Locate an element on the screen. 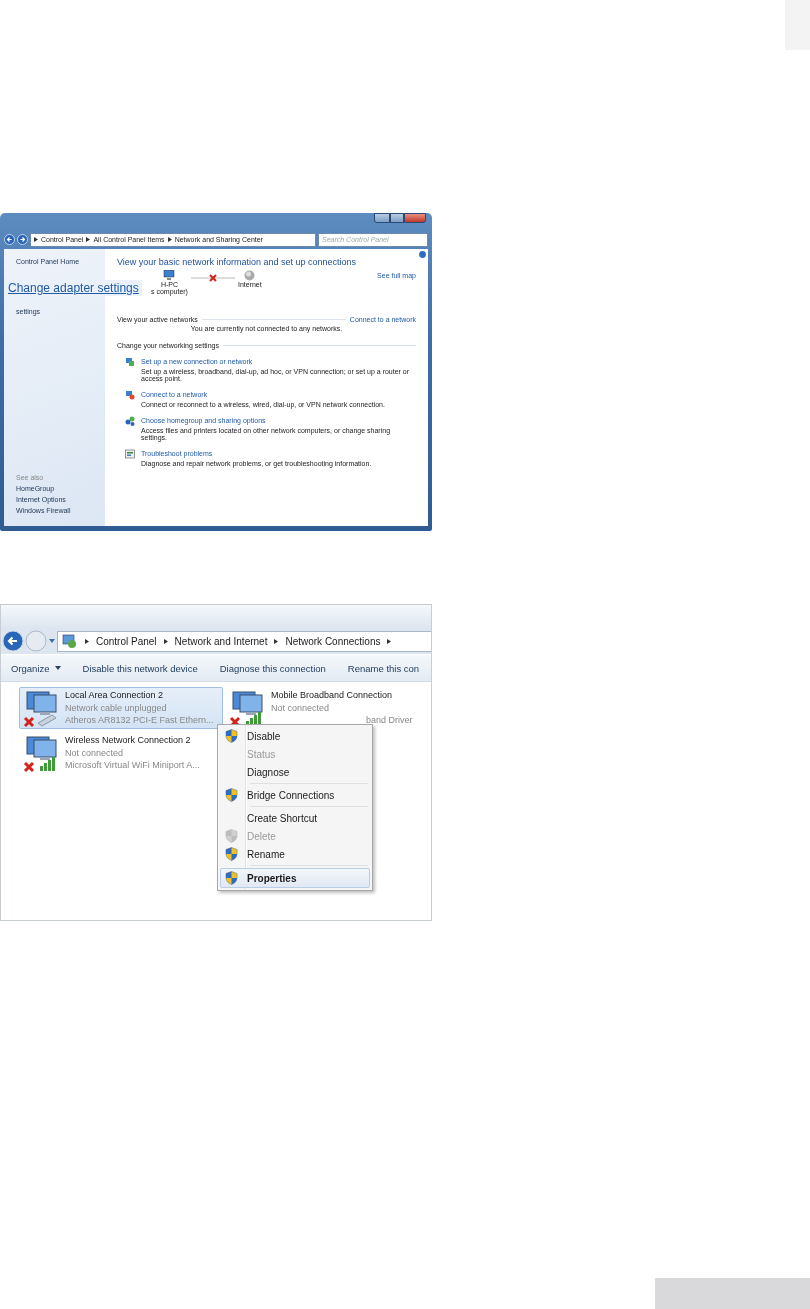 This screenshot has width=810, height=1309. address-bar: Control Panel Network and Internet Network Connections is located at coordinates (244, 641).